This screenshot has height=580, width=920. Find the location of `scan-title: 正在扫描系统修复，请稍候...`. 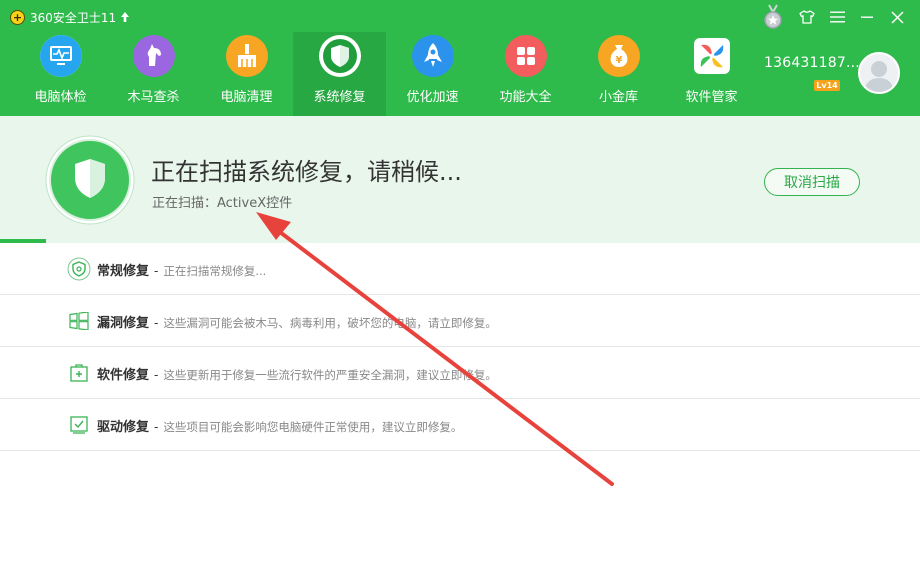

scan-title: 正在扫描系统修复，请稍候... is located at coordinates (306, 172).